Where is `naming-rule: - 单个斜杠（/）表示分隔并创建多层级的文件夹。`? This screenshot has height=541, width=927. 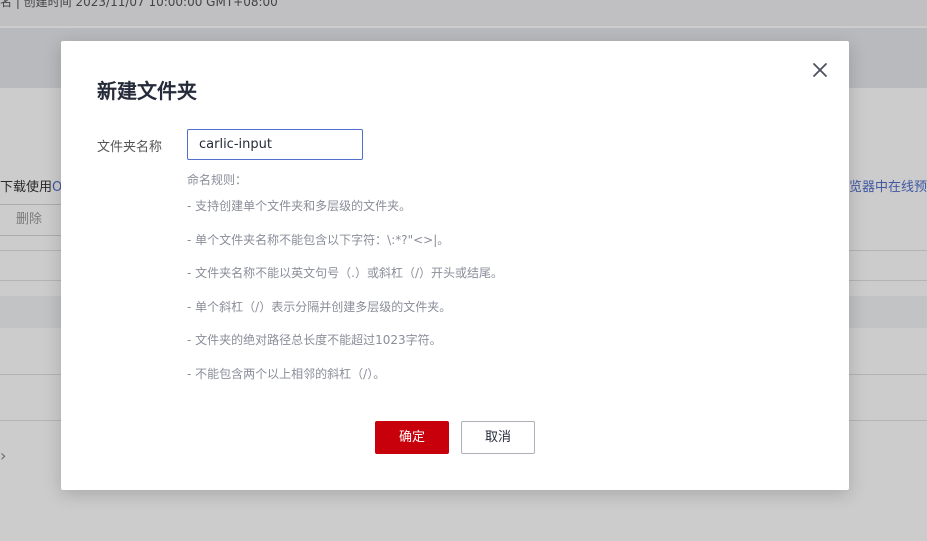
naming-rule: - 单个斜杠（/）表示分隔并创建多层级的文件夹。 is located at coordinates (319, 307).